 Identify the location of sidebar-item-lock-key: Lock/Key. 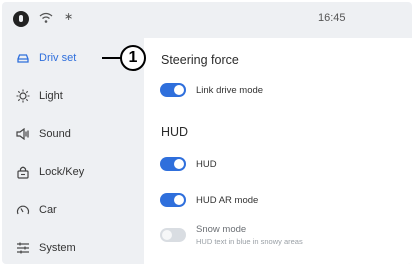
(58, 172).